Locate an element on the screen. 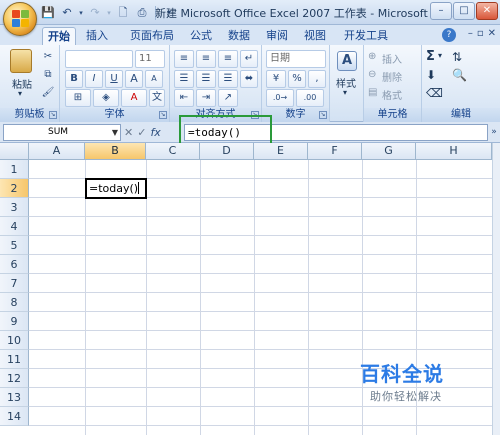 This screenshot has width=500, height=435. decrease-indent-icon: ⇤ is located at coordinates (184, 98).